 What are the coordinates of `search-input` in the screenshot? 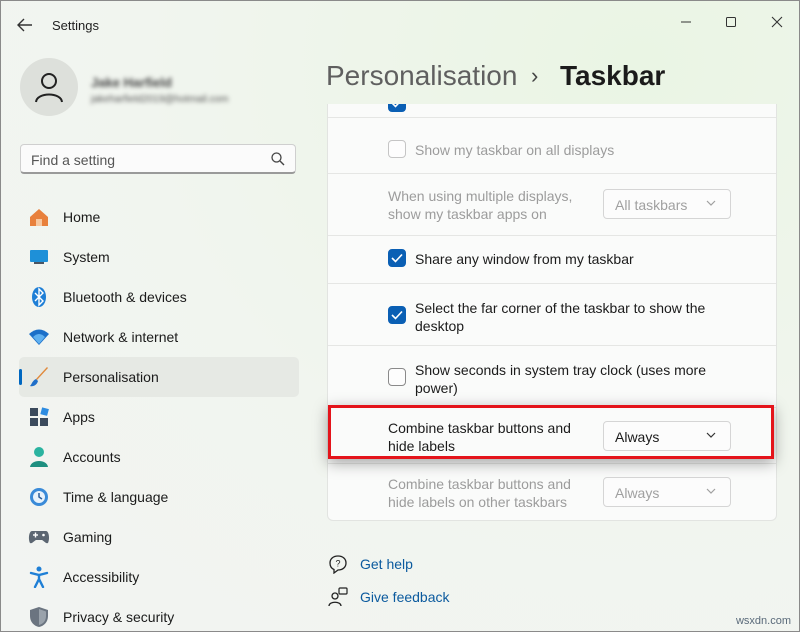 It's located at (146, 160).